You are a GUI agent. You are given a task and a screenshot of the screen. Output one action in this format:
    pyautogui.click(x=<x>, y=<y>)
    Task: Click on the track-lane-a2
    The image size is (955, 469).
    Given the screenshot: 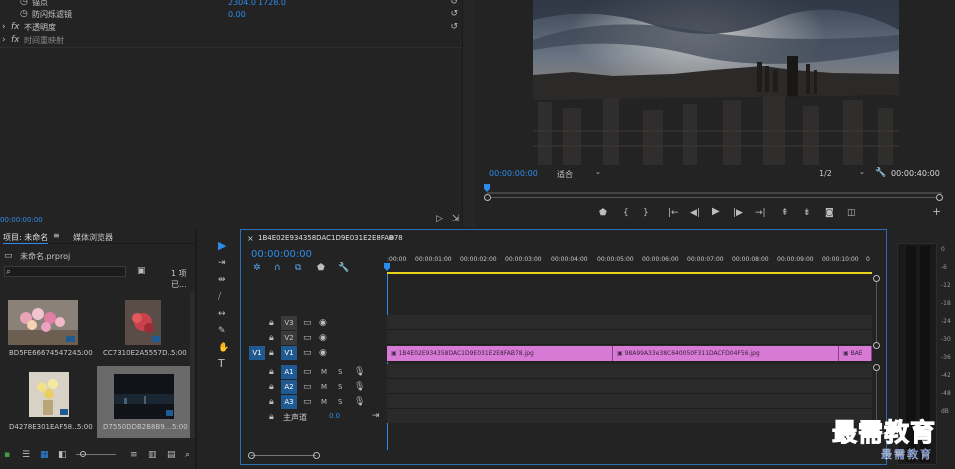 What is the action you would take?
    pyautogui.click(x=629, y=386)
    